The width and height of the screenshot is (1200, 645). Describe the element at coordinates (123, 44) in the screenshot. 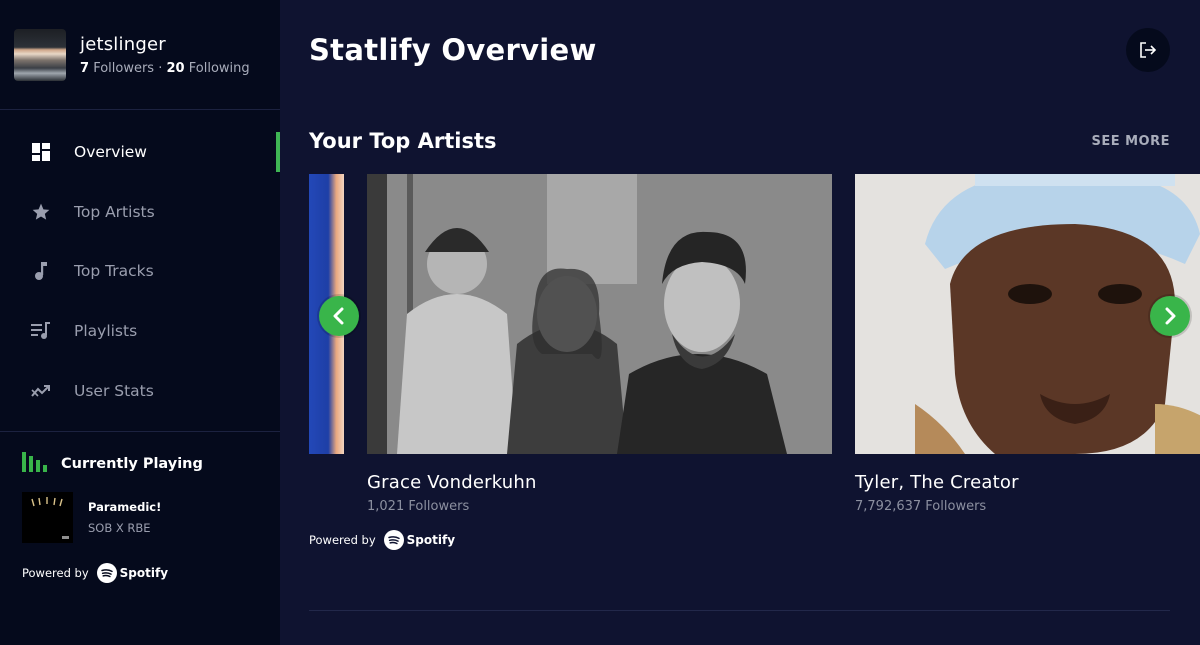

I see `username: jetslinger` at that location.